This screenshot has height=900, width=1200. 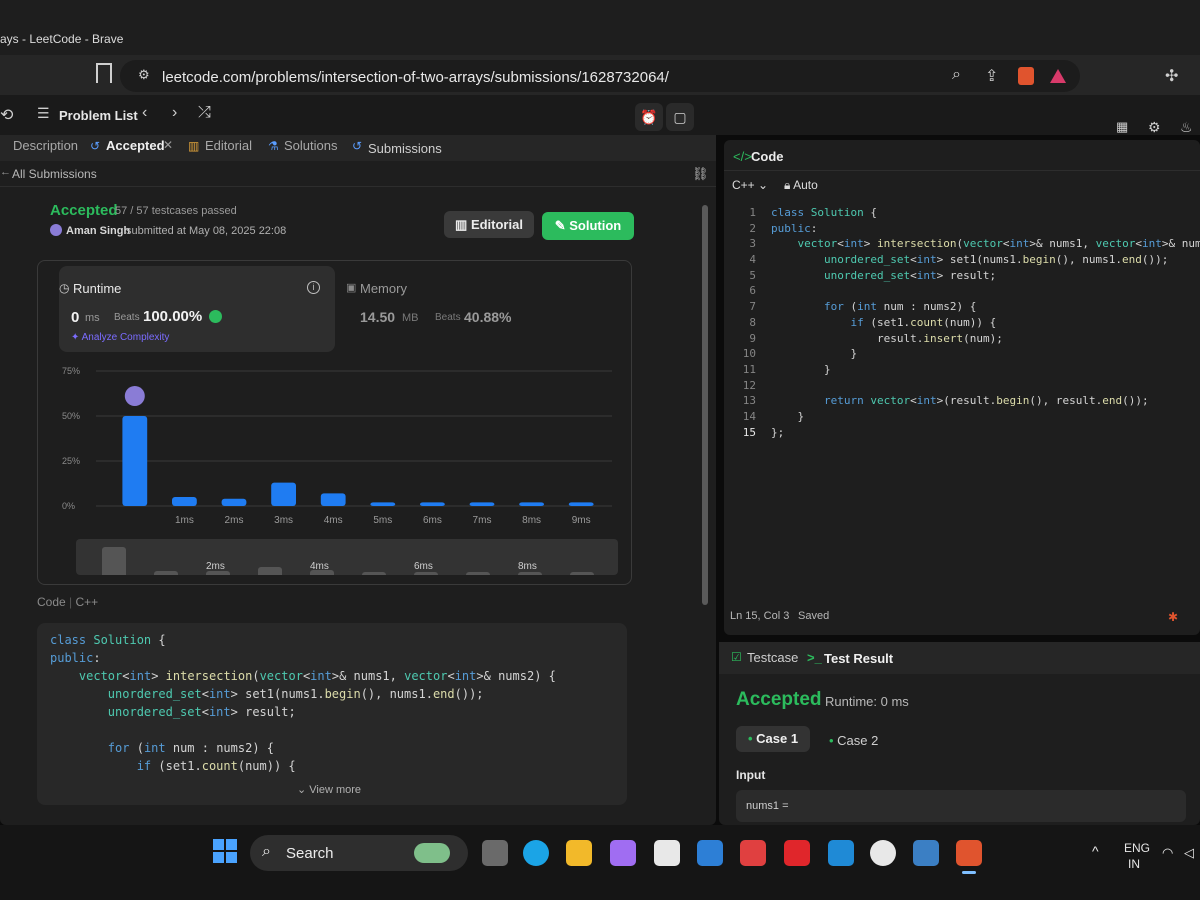 I want to click on scrollbar, so click(x=705, y=405).